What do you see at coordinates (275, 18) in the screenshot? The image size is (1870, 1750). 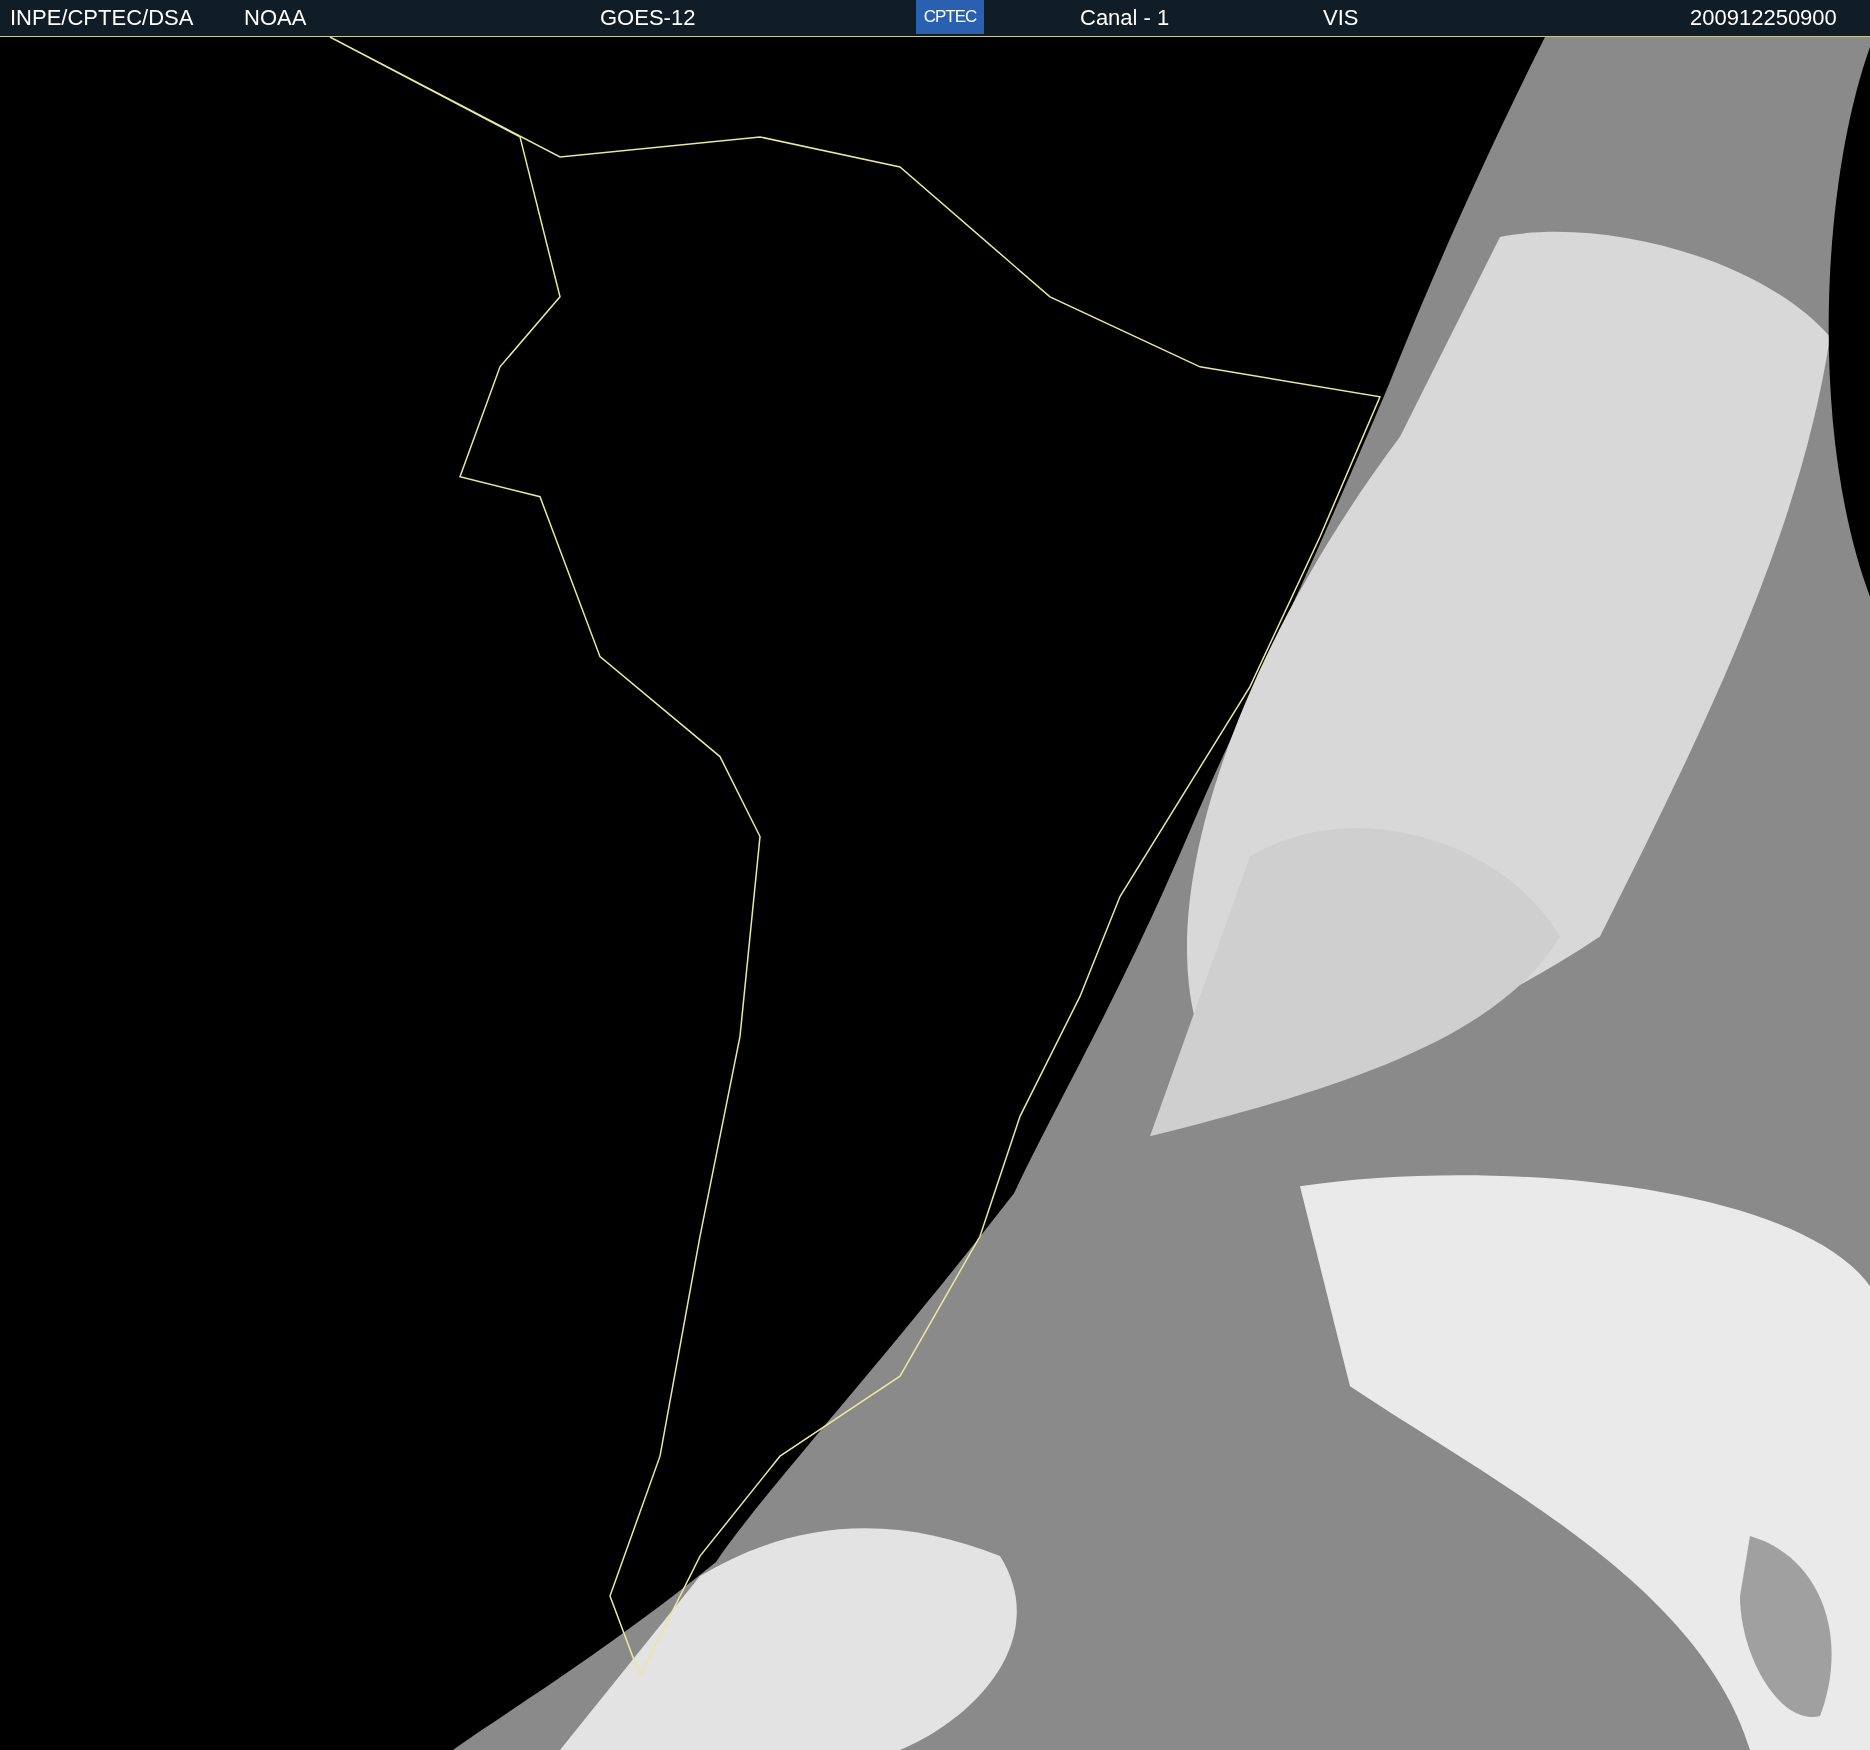 I see `header-label: NOAA` at bounding box center [275, 18].